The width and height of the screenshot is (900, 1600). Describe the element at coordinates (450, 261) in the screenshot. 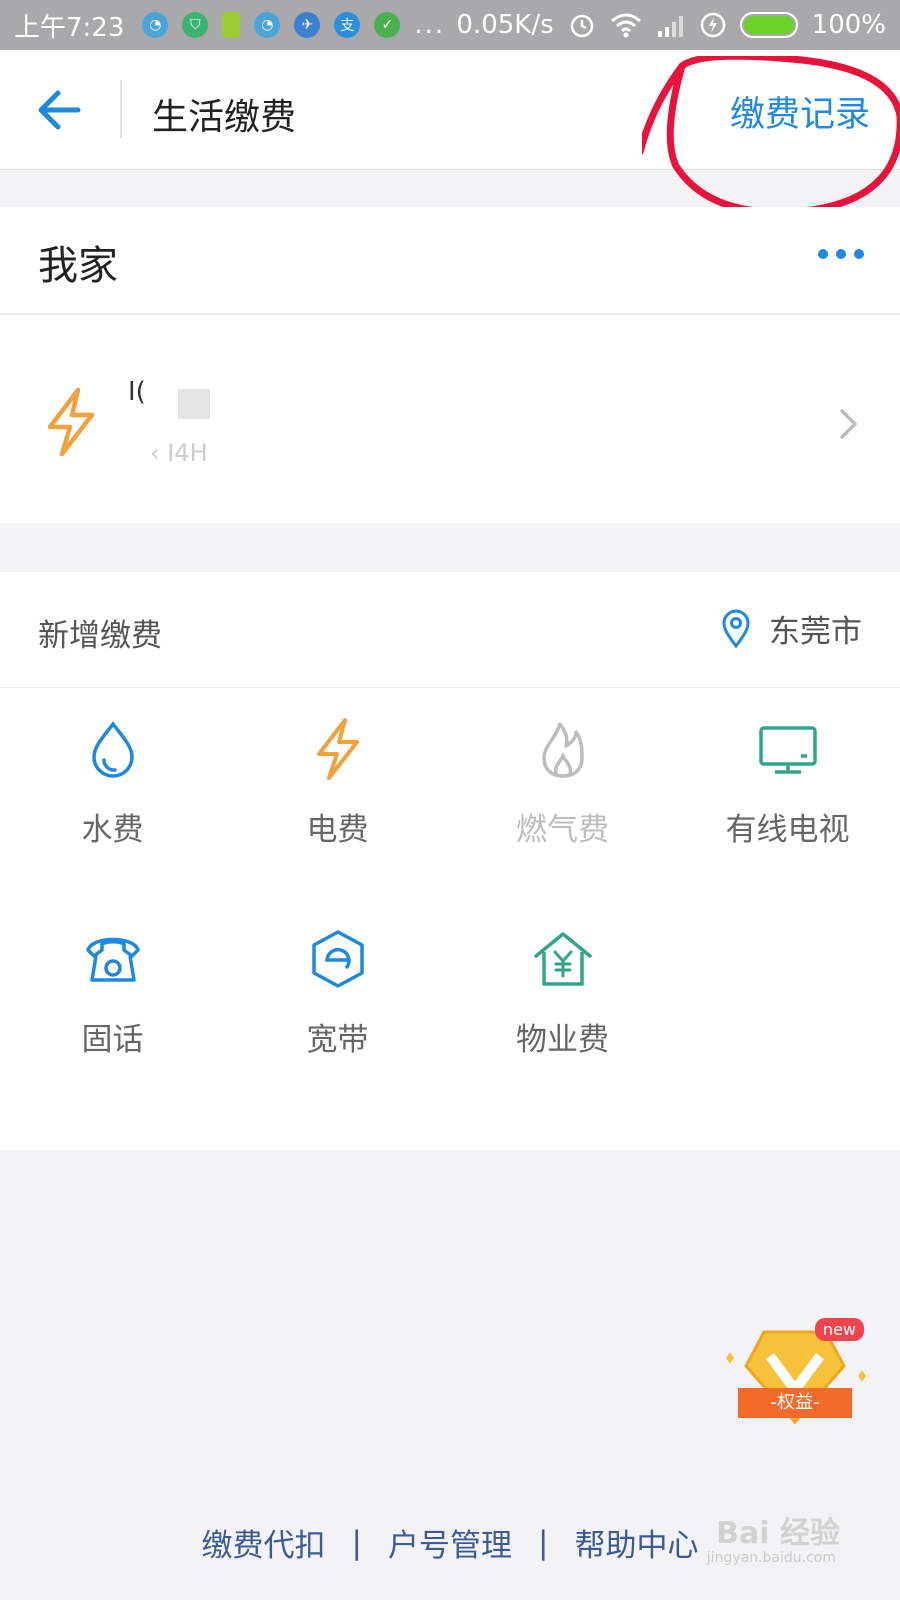

I see `my-home-header: 我家` at that location.